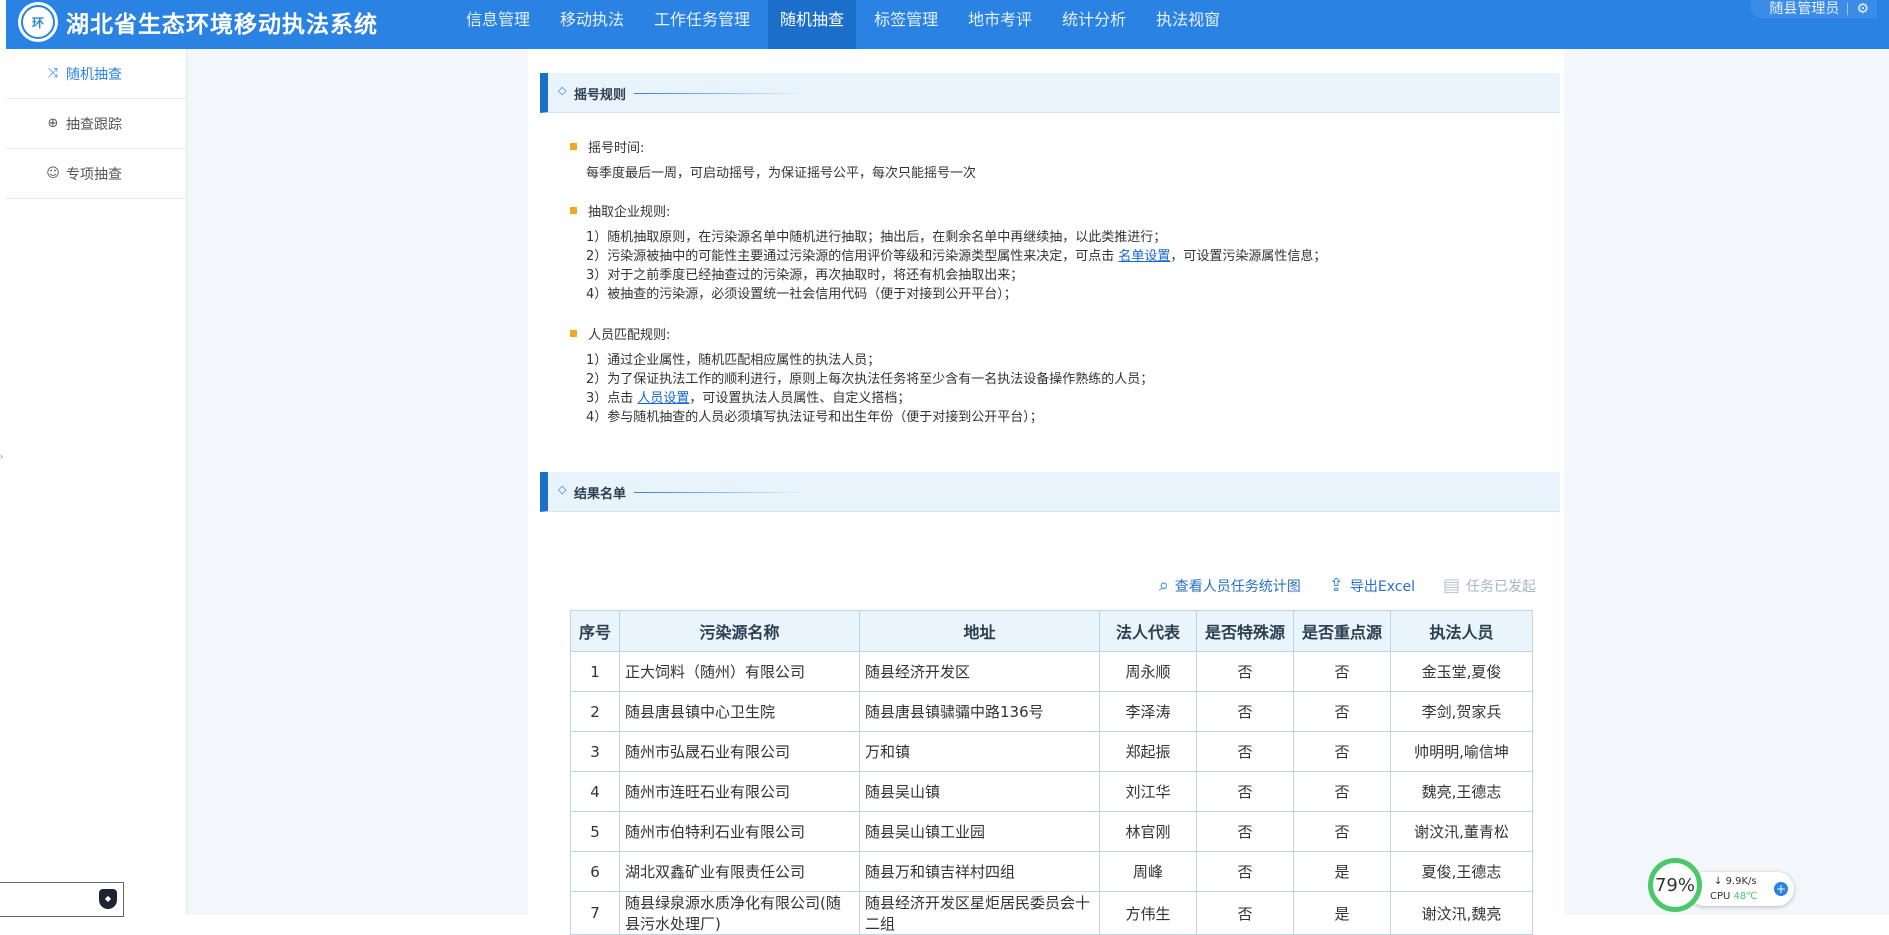  I want to click on header-divider, so click(719, 93).